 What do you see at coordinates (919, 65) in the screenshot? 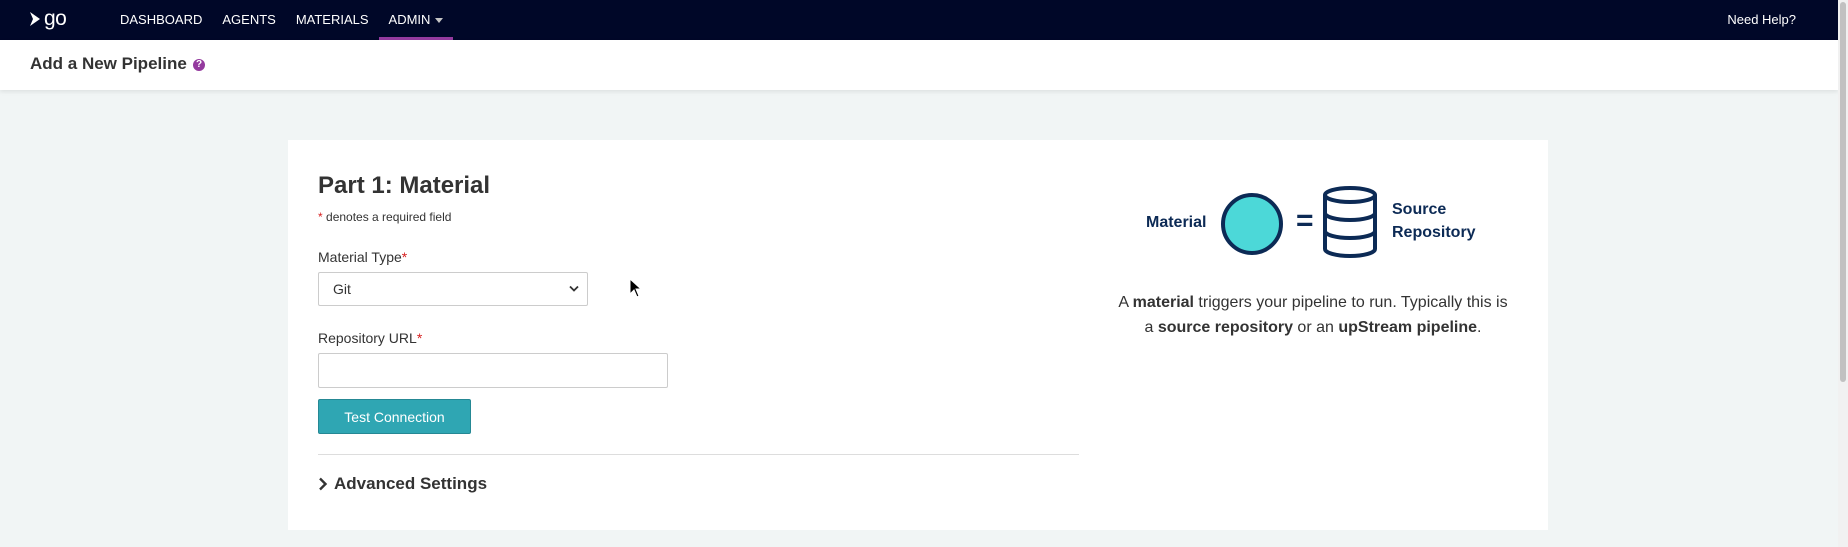
I see `page-header: Add a New Pipeline ?` at bounding box center [919, 65].